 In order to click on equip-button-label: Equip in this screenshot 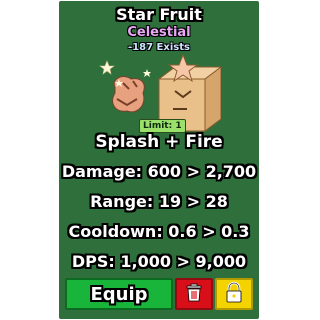, I will do `click(119, 294)`.